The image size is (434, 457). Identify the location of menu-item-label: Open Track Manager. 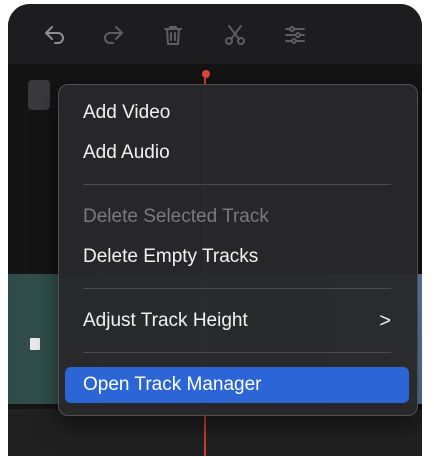
(172, 384).